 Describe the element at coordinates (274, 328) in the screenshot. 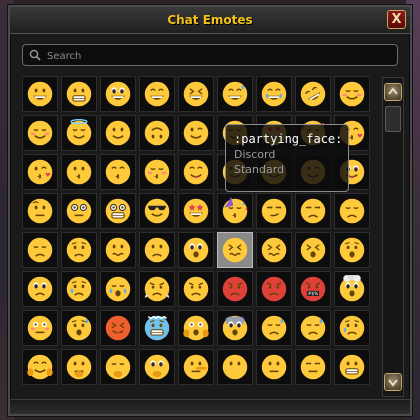

I see `emote-disappointed-relieved-button` at that location.